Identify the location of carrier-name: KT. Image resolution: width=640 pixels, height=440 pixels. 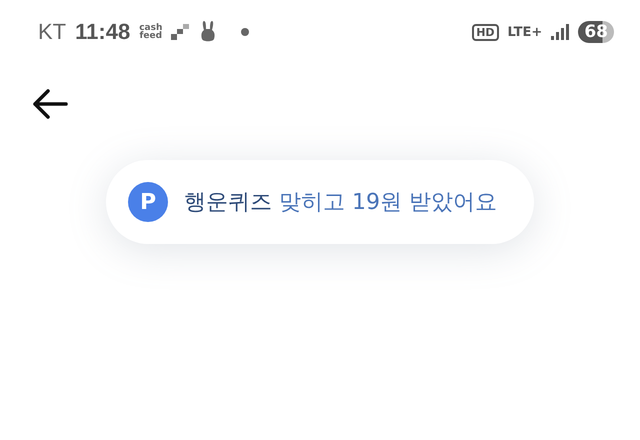
(52, 32).